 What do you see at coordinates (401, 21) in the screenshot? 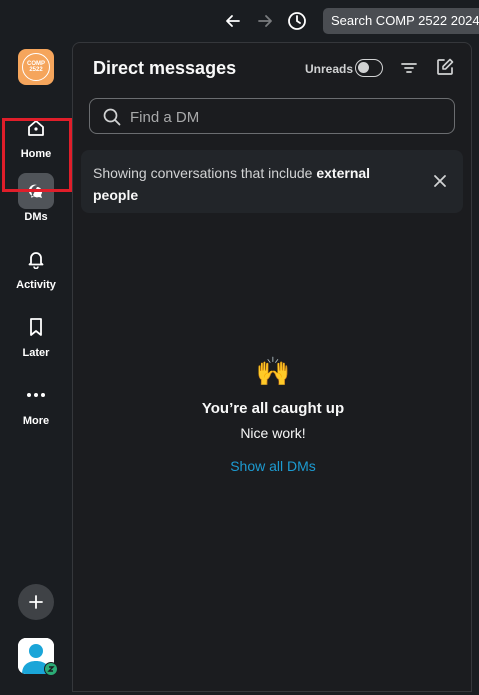
I see `workspace-search-button: Search COMP 2522 2024` at bounding box center [401, 21].